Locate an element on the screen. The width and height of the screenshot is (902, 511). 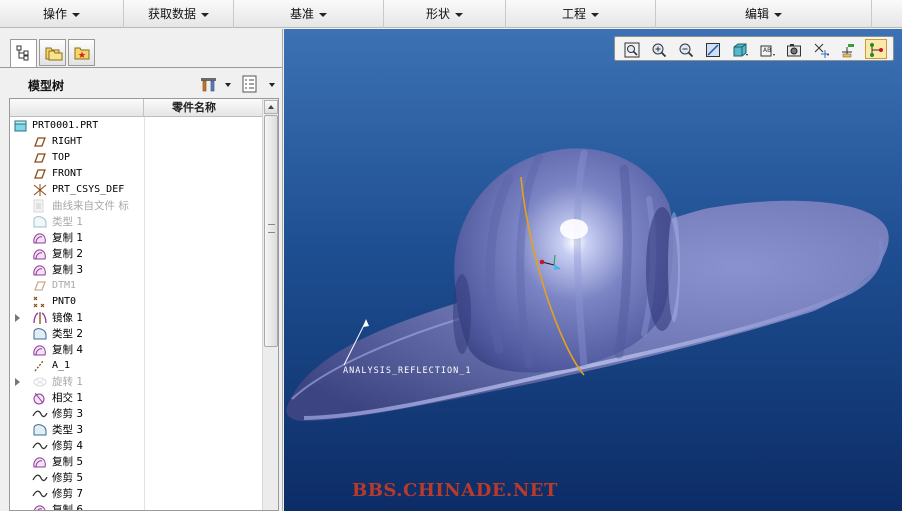
menu-label: 操作 is located at coordinates (54, 14).